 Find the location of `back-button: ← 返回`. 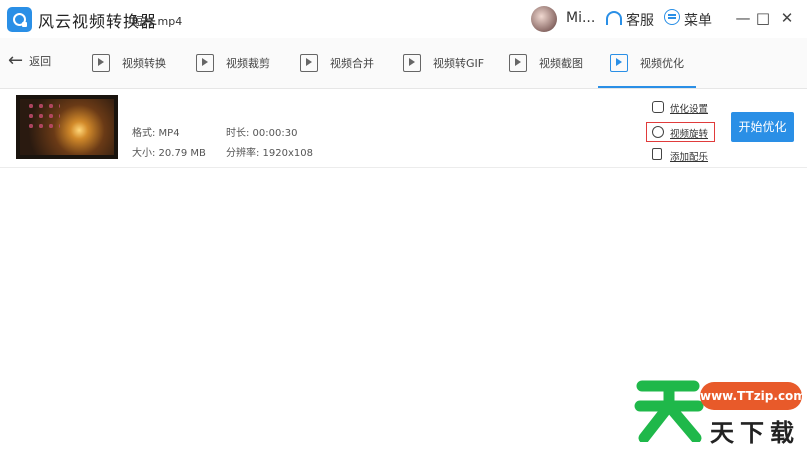

back-button: ← 返回 is located at coordinates (29, 61).